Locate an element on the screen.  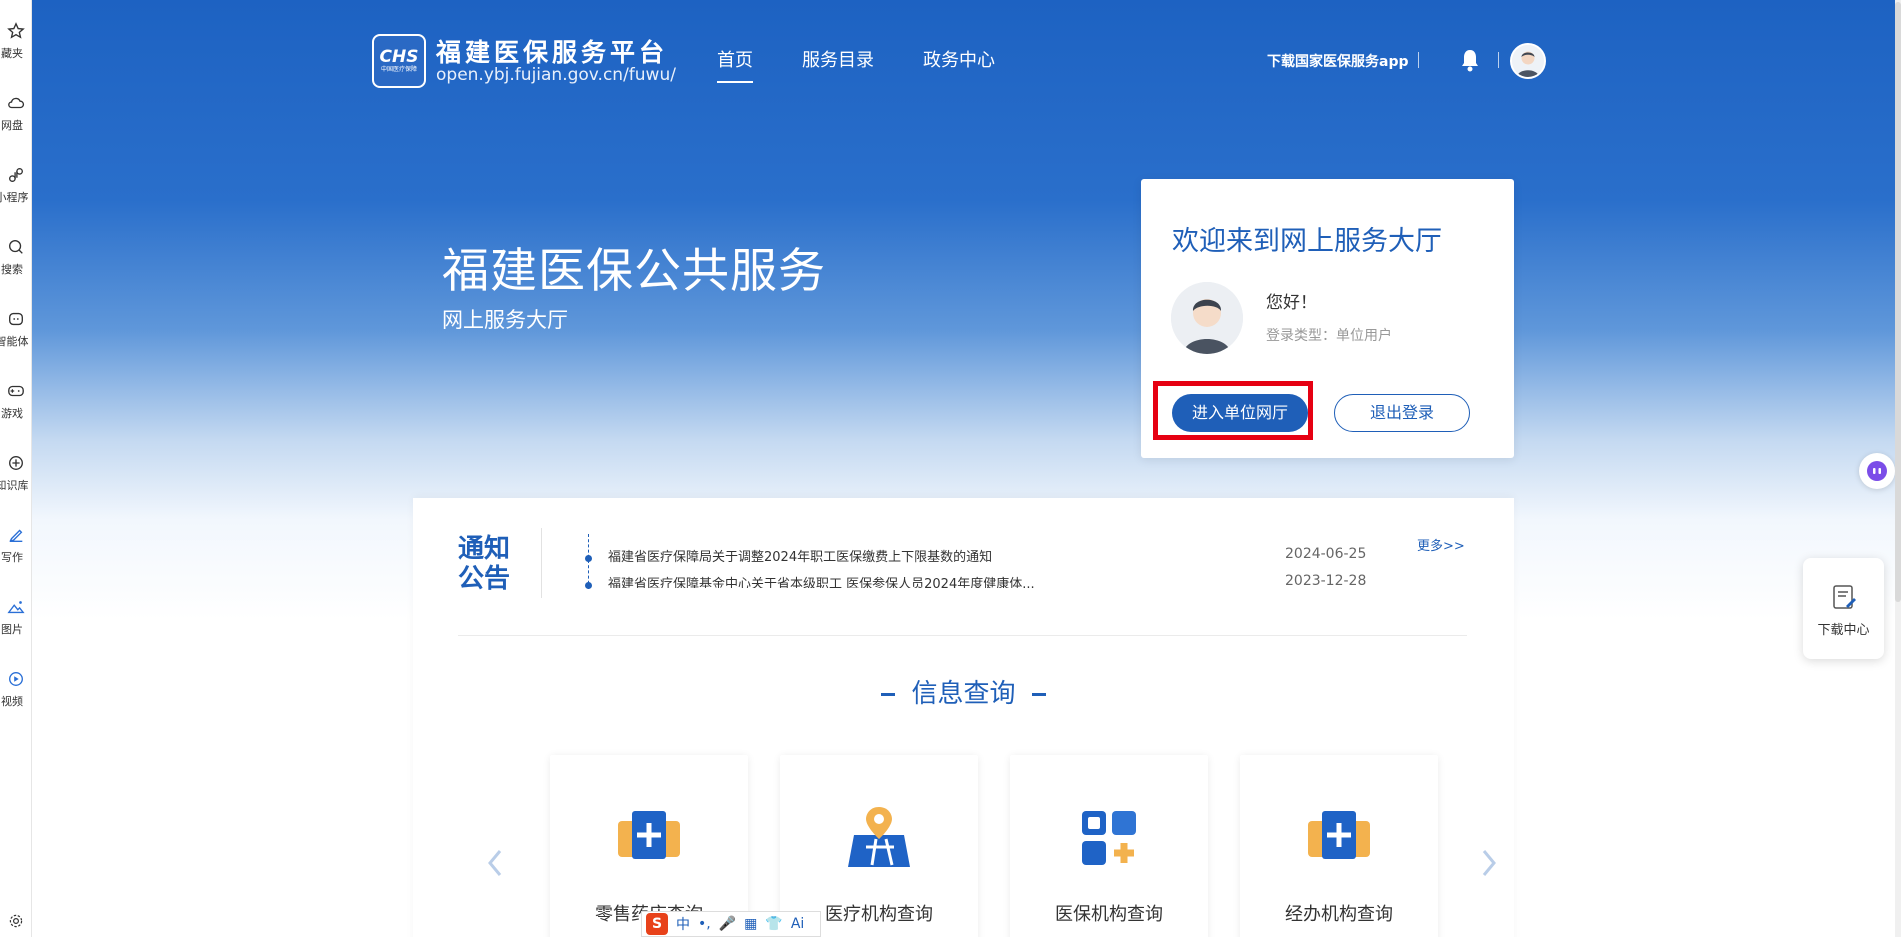
notice-date: 2023-12-28 is located at coordinates (1326, 580).